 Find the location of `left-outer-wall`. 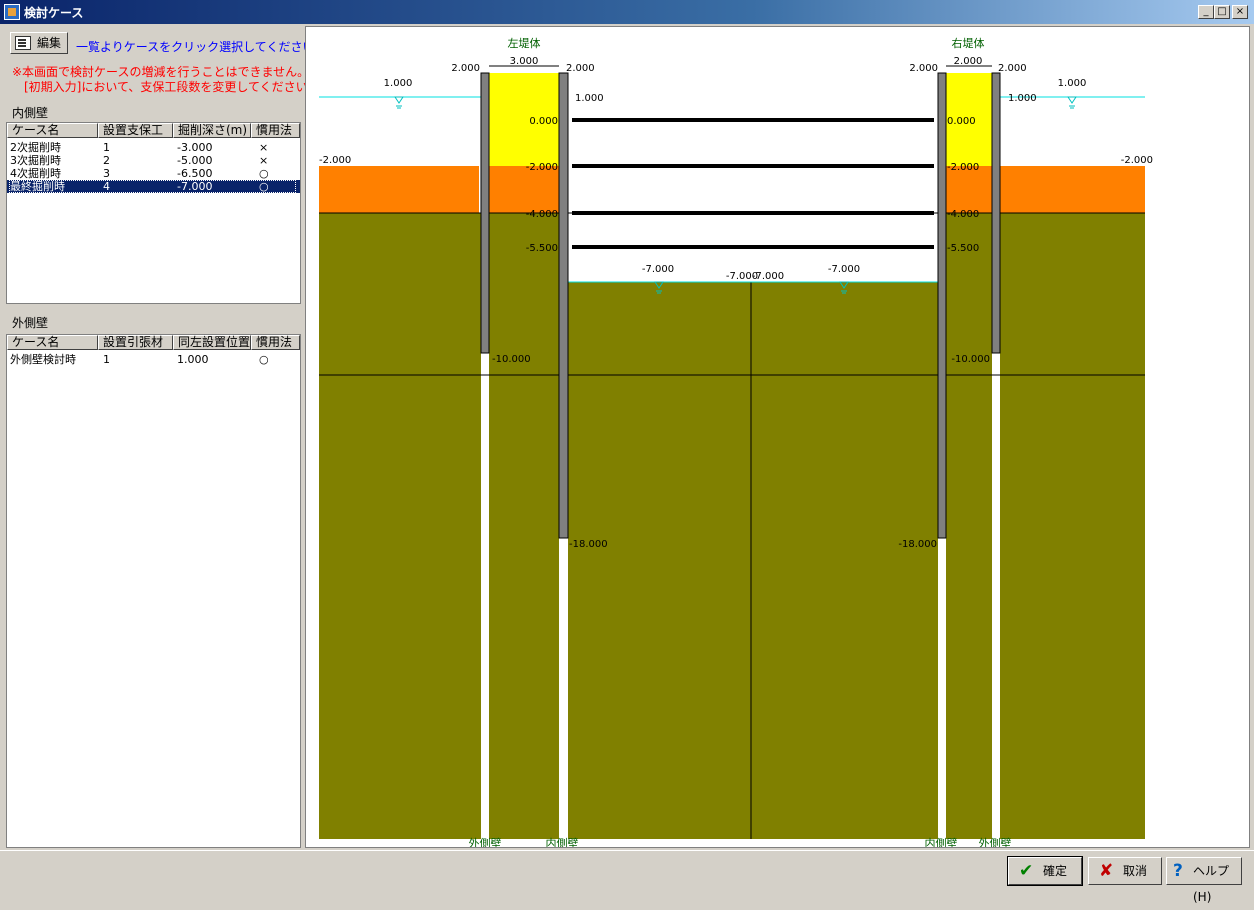

left-outer-wall is located at coordinates (485, 213).